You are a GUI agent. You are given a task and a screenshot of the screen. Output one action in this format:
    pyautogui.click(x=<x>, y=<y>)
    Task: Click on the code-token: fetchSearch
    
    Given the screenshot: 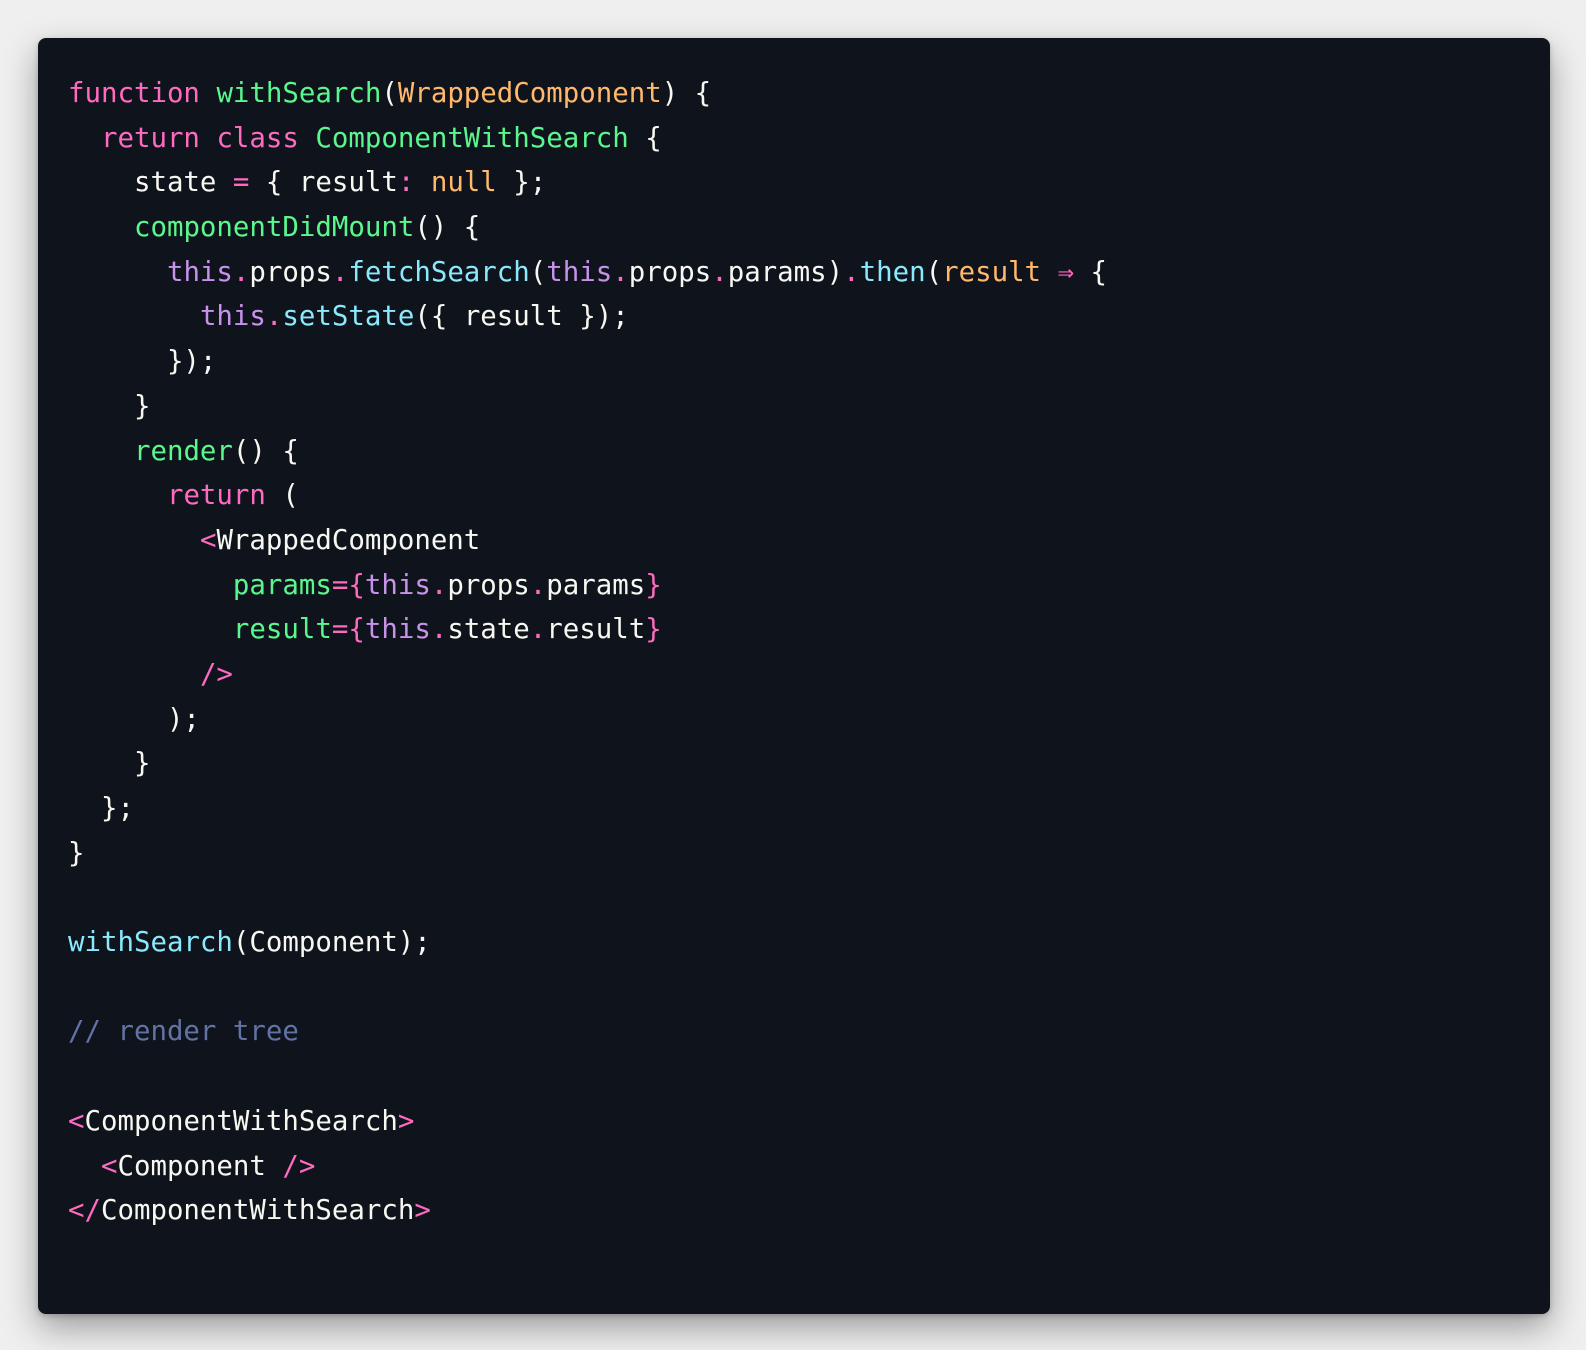 What is the action you would take?
    pyautogui.click(x=439, y=272)
    